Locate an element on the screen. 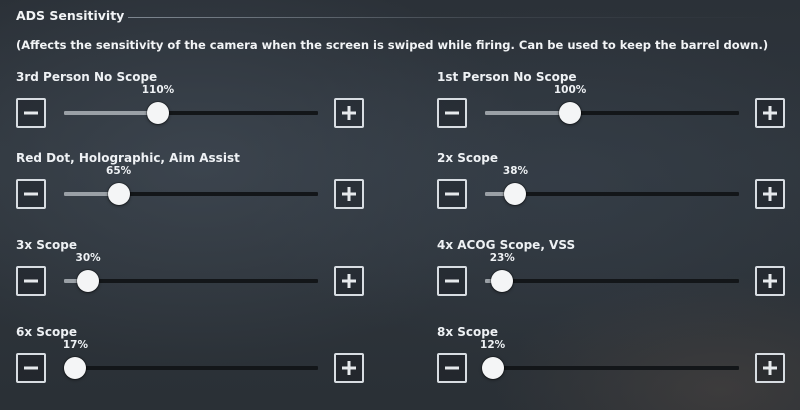 This screenshot has height=410, width=800. section-title: ADS Sensitivity is located at coordinates (70, 15).